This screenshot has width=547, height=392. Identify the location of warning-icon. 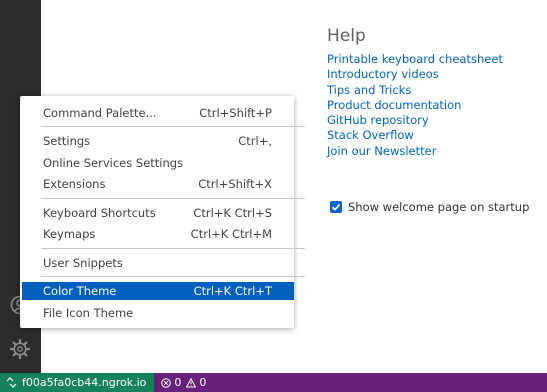
(191, 382).